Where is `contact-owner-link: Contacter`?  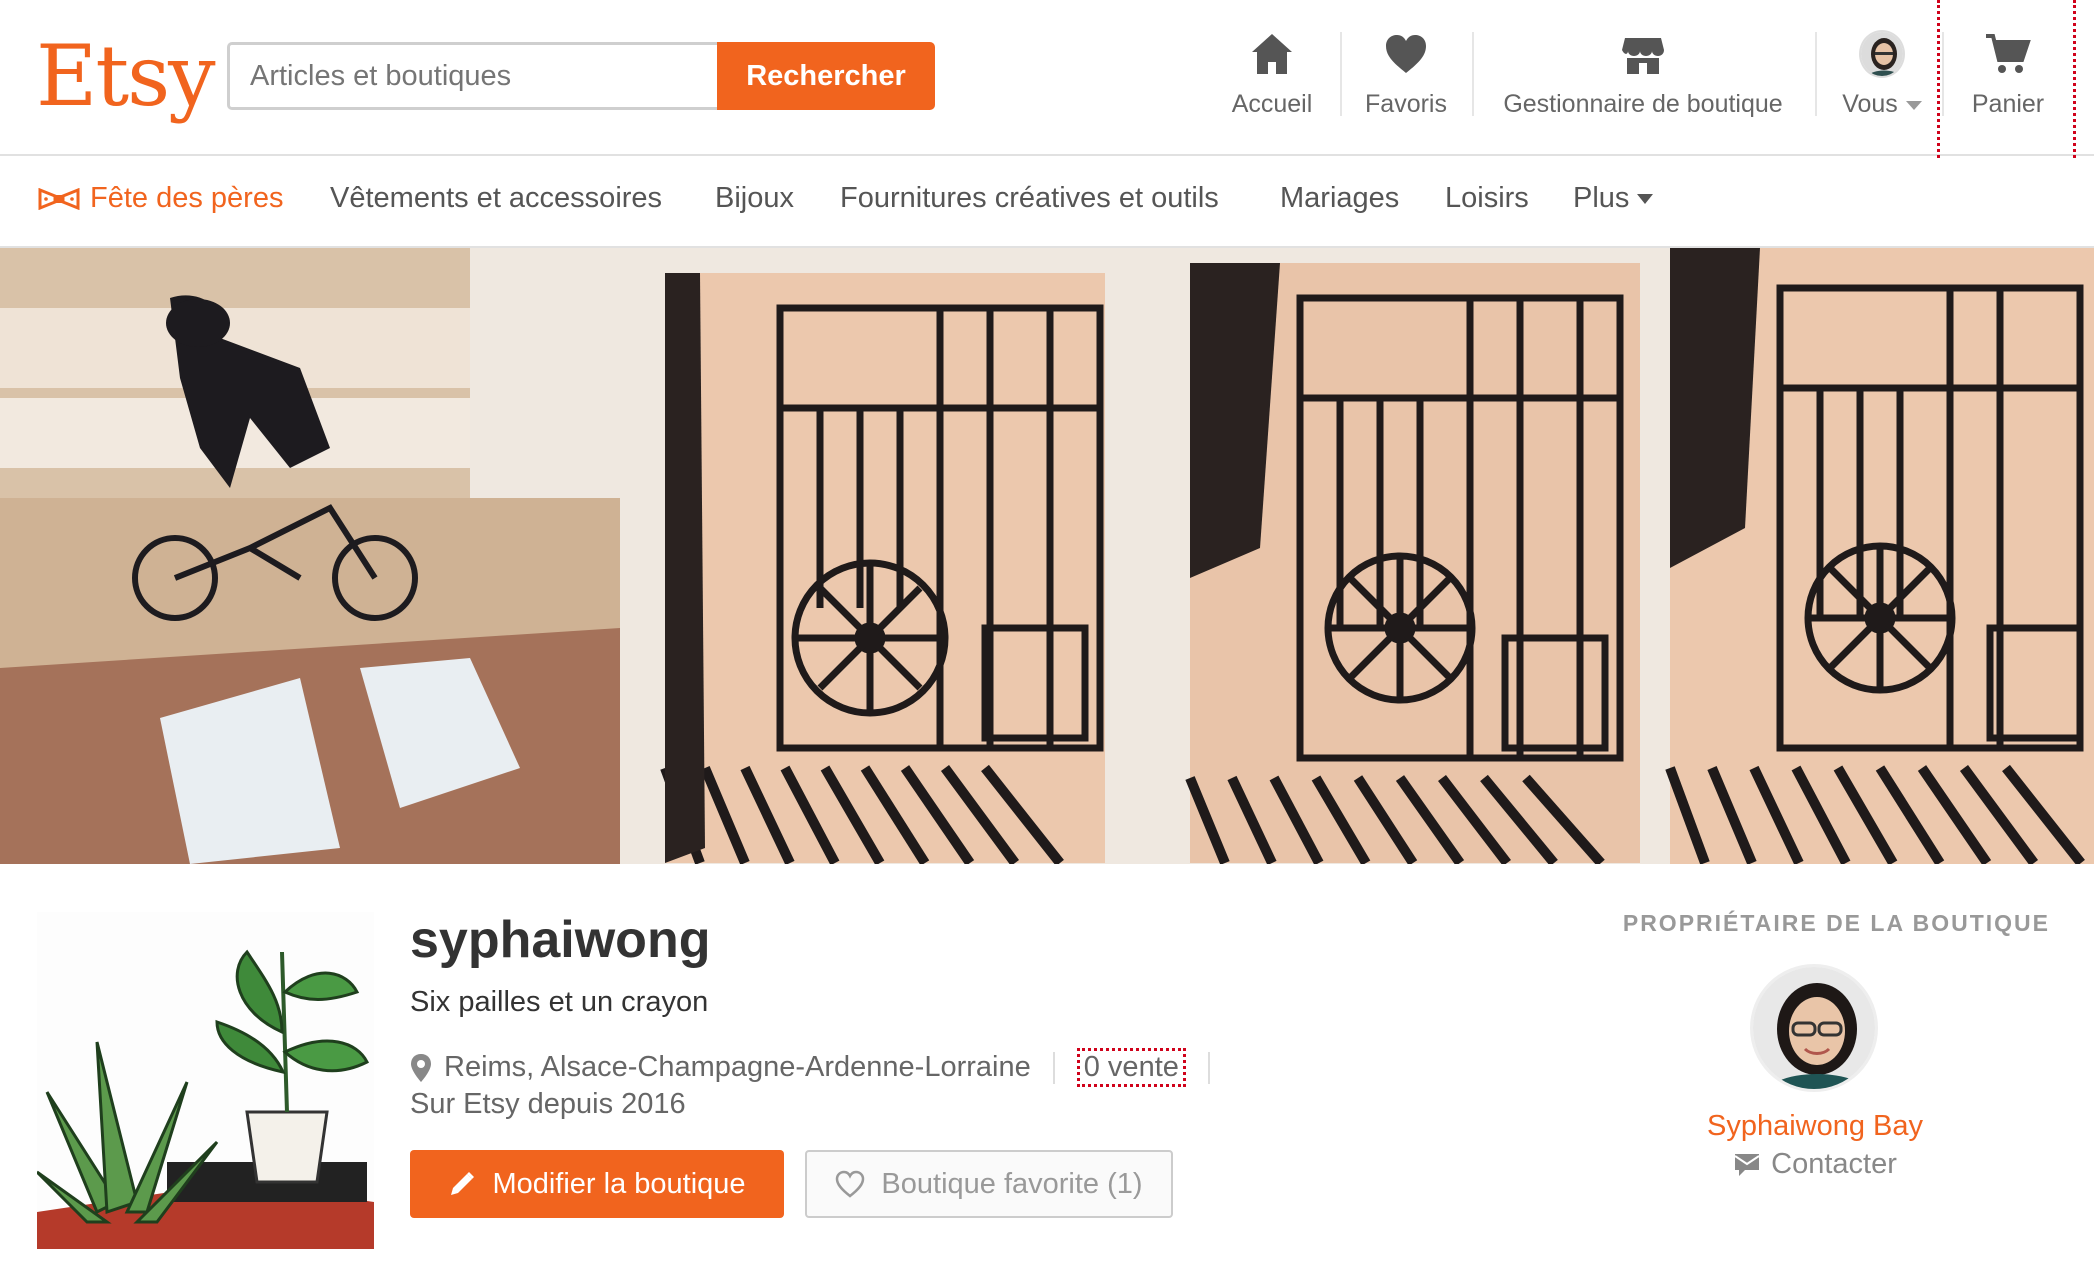
contact-owner-link: Contacter is located at coordinates (1815, 1164).